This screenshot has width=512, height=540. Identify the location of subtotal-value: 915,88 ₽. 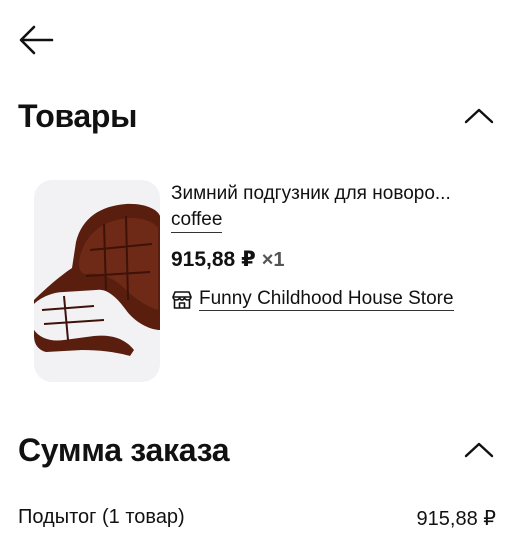
(456, 519).